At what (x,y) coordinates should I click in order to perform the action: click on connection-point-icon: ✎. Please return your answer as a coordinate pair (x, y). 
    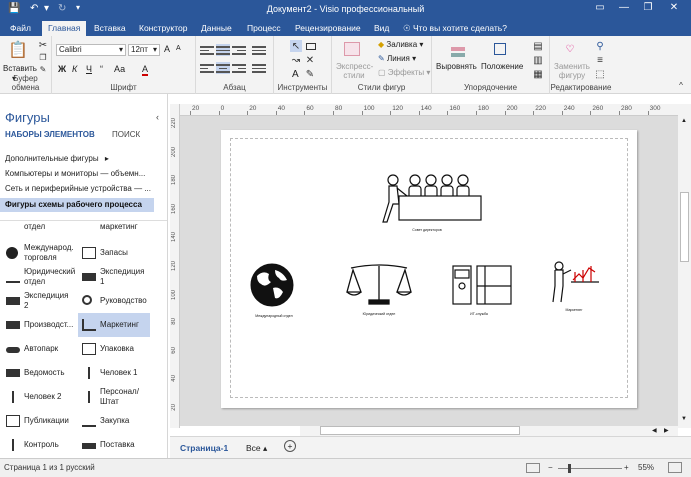
    Looking at the image, I should click on (310, 74).